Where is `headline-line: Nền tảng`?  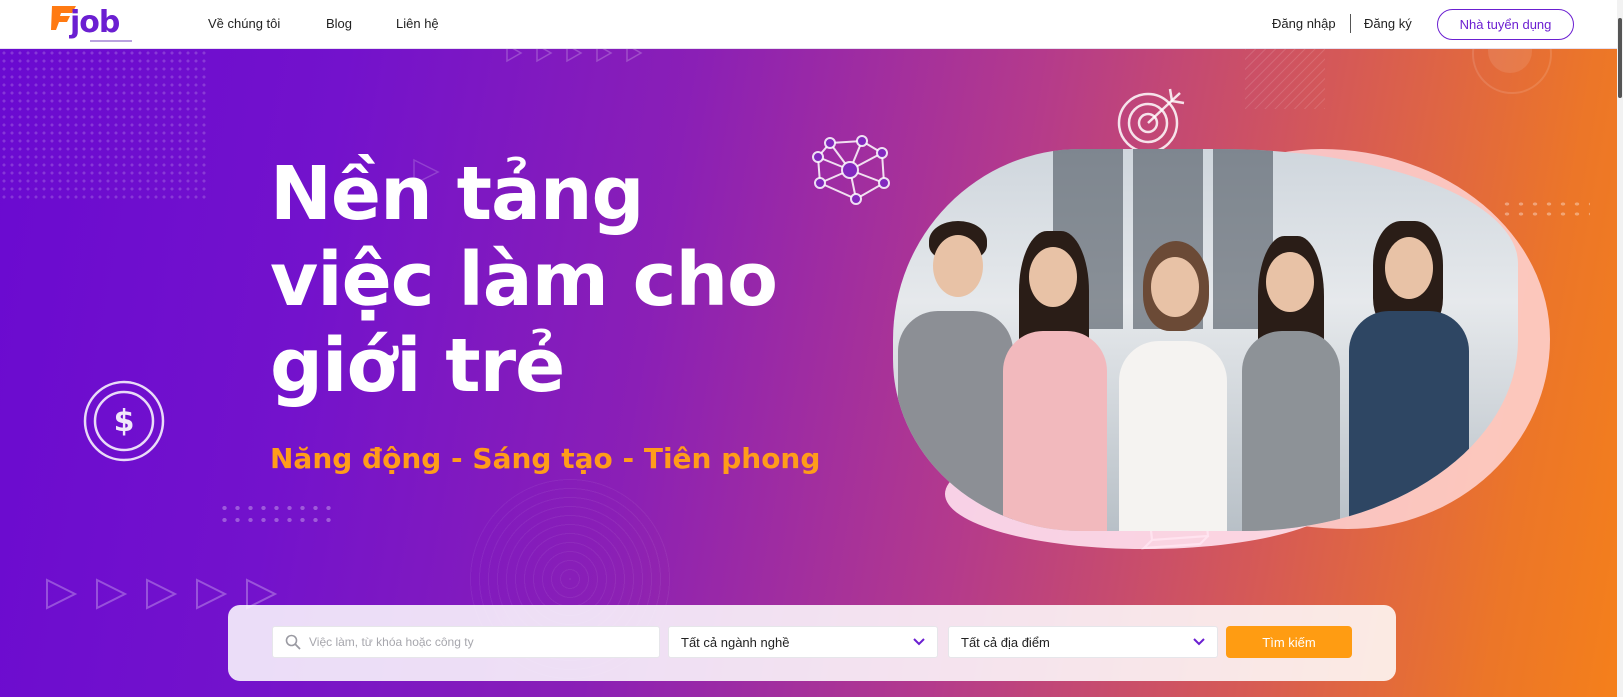 headline-line: Nền tảng is located at coordinates (457, 194).